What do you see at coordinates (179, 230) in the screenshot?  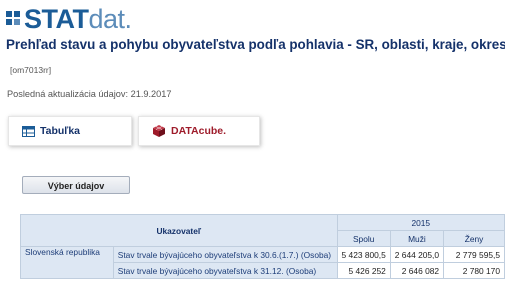 I see `indicator-header: Ukazovateľ` at bounding box center [179, 230].